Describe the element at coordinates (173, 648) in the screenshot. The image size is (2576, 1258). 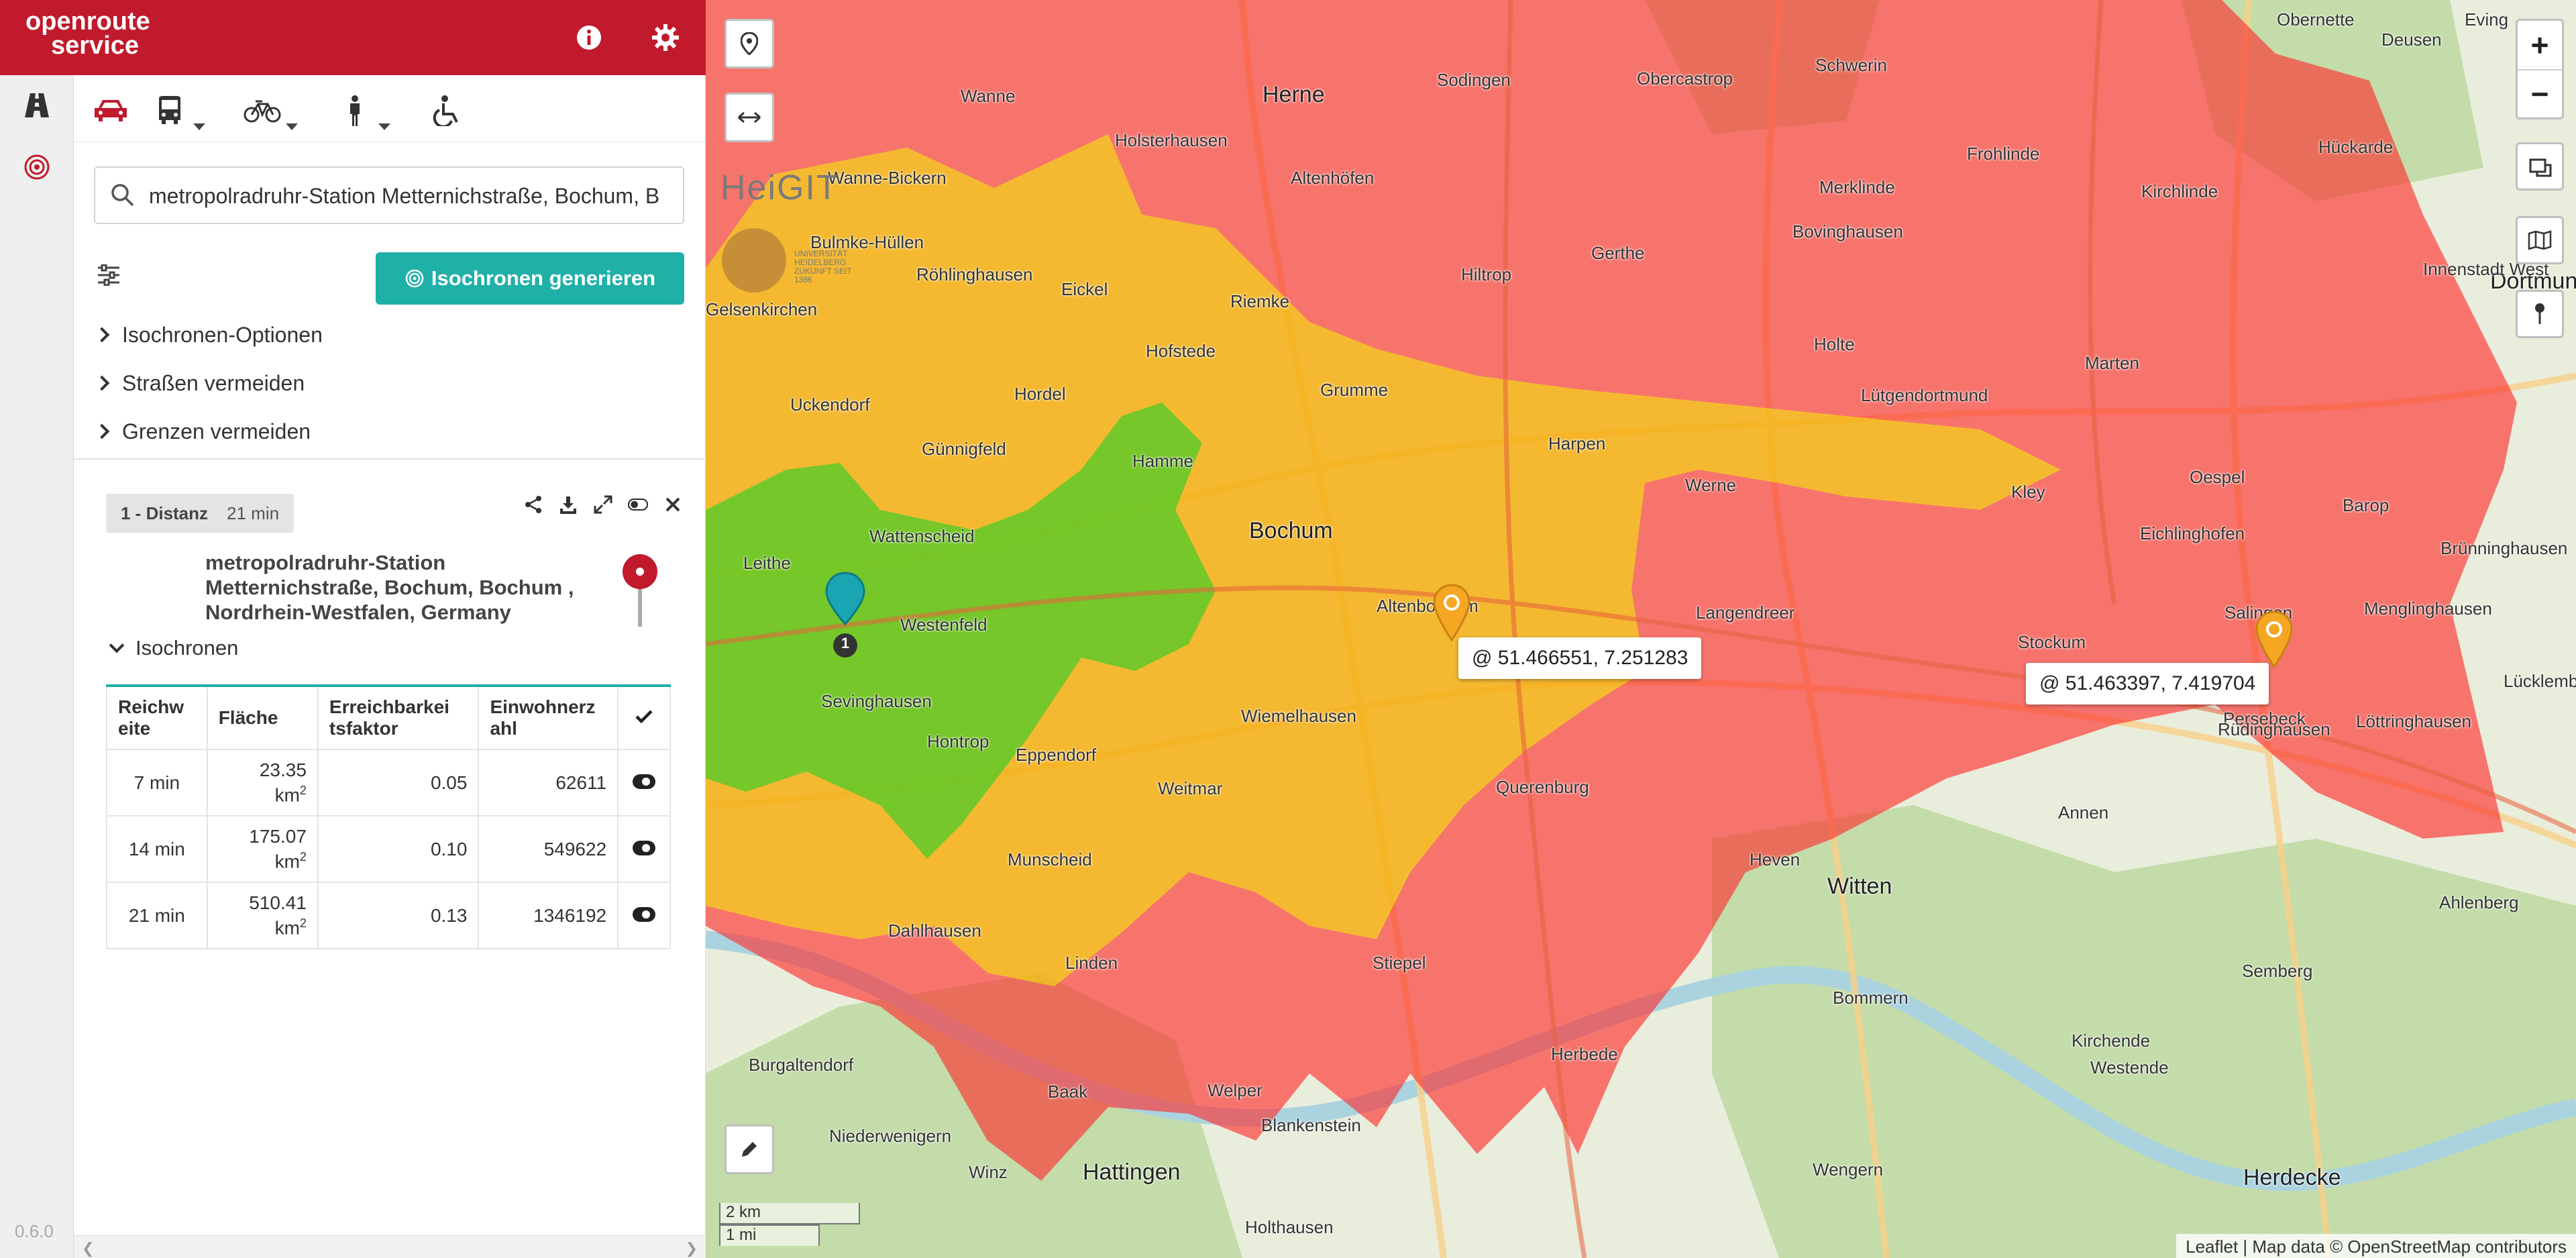
I see `isochrones-section-toggle: Isochronen` at that location.